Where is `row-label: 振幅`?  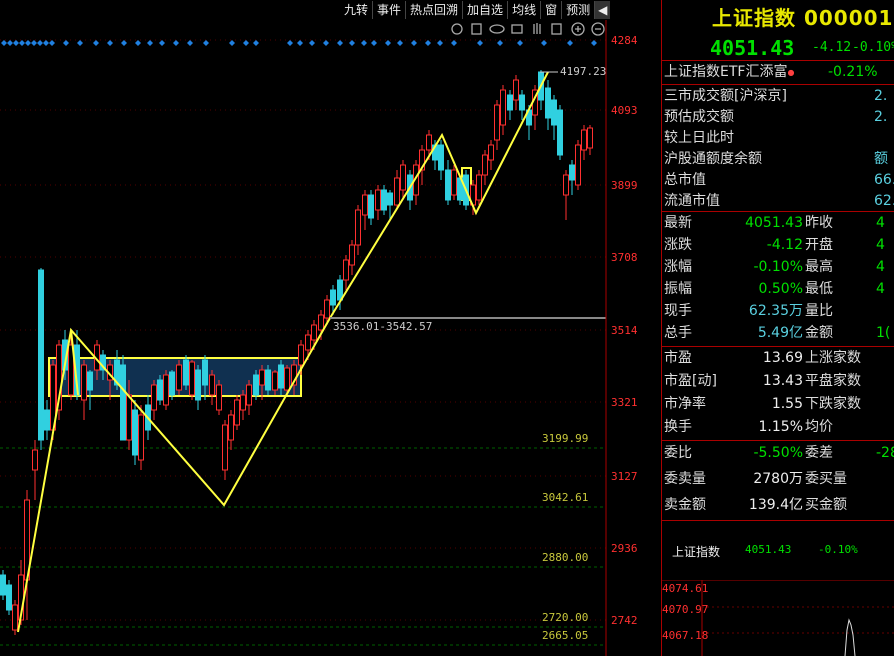
row-label: 振幅 is located at coordinates (678, 289).